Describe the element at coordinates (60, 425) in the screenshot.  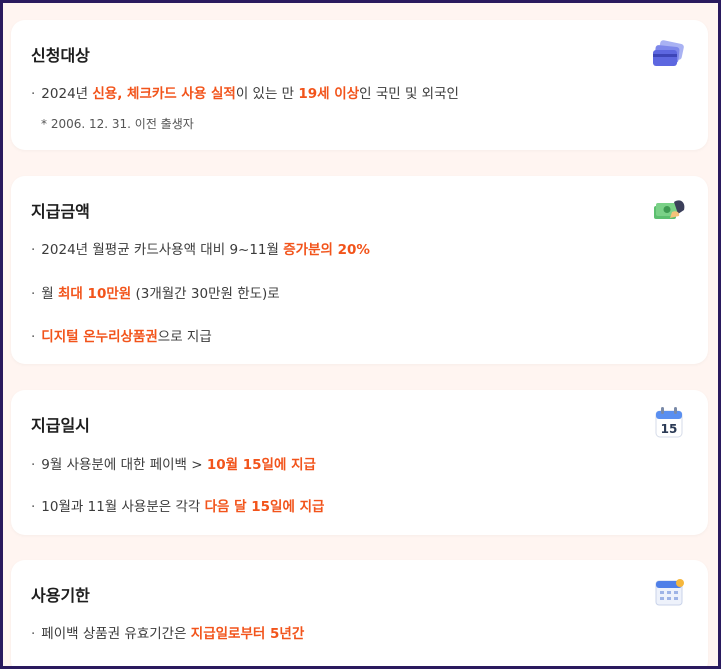
I see `card-title: 지급일시` at that location.